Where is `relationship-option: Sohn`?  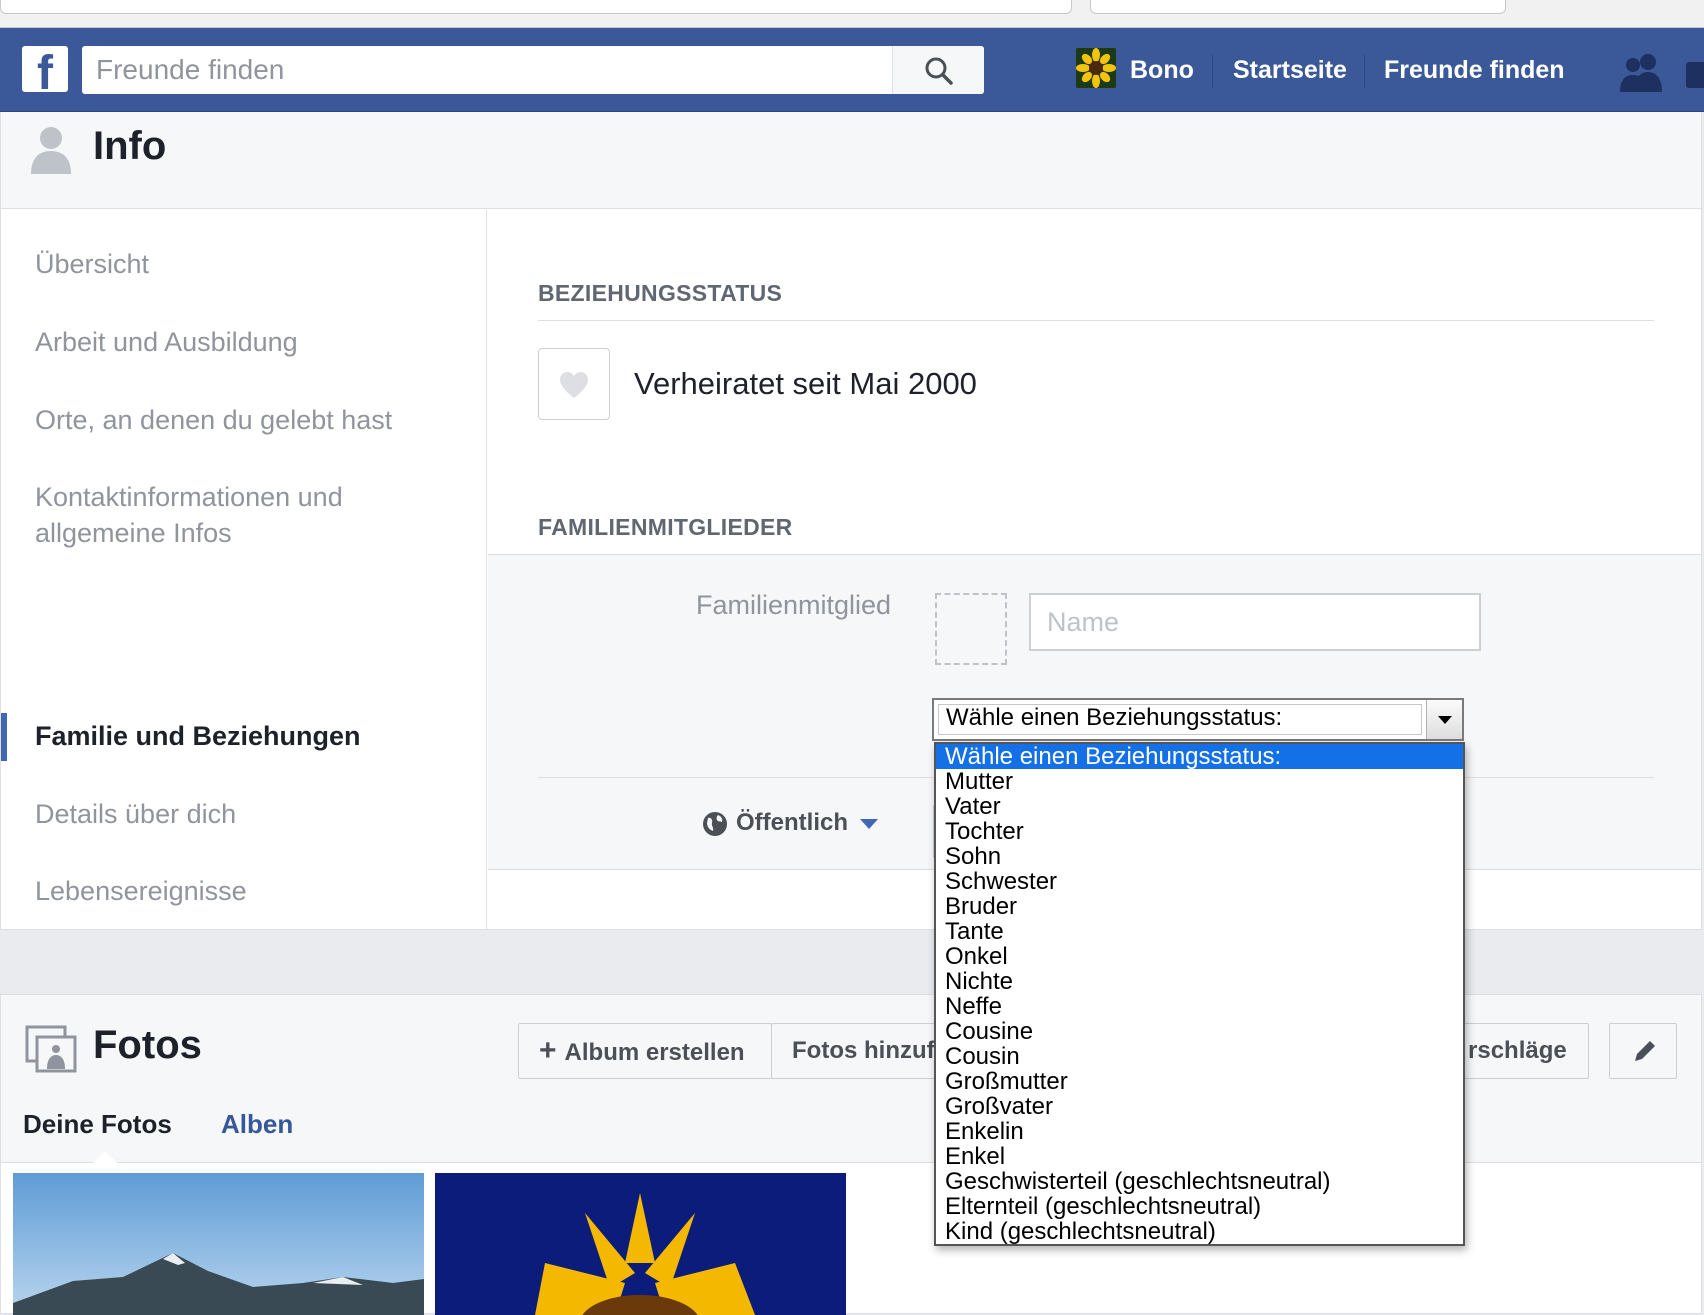 relationship-option: Sohn is located at coordinates (1199, 856).